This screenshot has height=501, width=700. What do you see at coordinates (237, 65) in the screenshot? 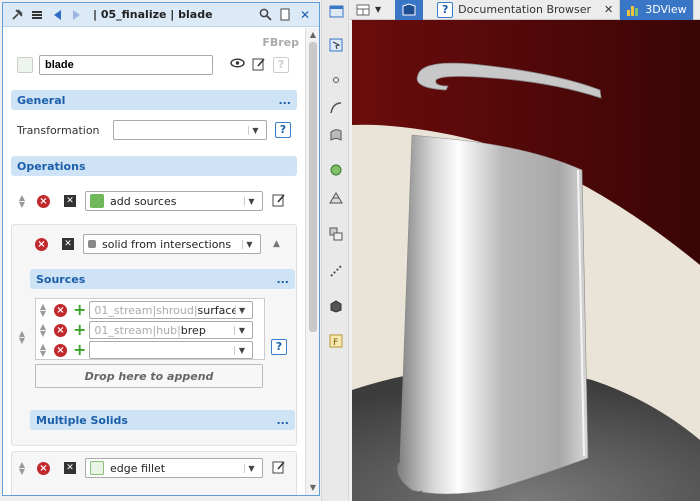
I see `eye-icon` at bounding box center [237, 65].